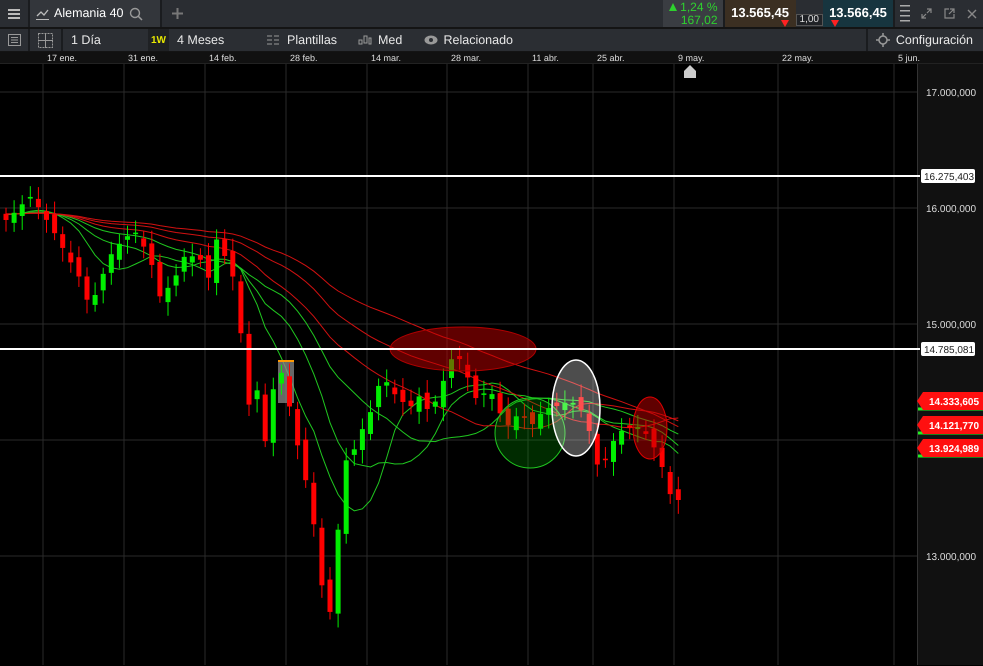 Image resolution: width=983 pixels, height=666 pixels. What do you see at coordinates (177, 13) in the screenshot?
I see `add-tab-icon` at bounding box center [177, 13].